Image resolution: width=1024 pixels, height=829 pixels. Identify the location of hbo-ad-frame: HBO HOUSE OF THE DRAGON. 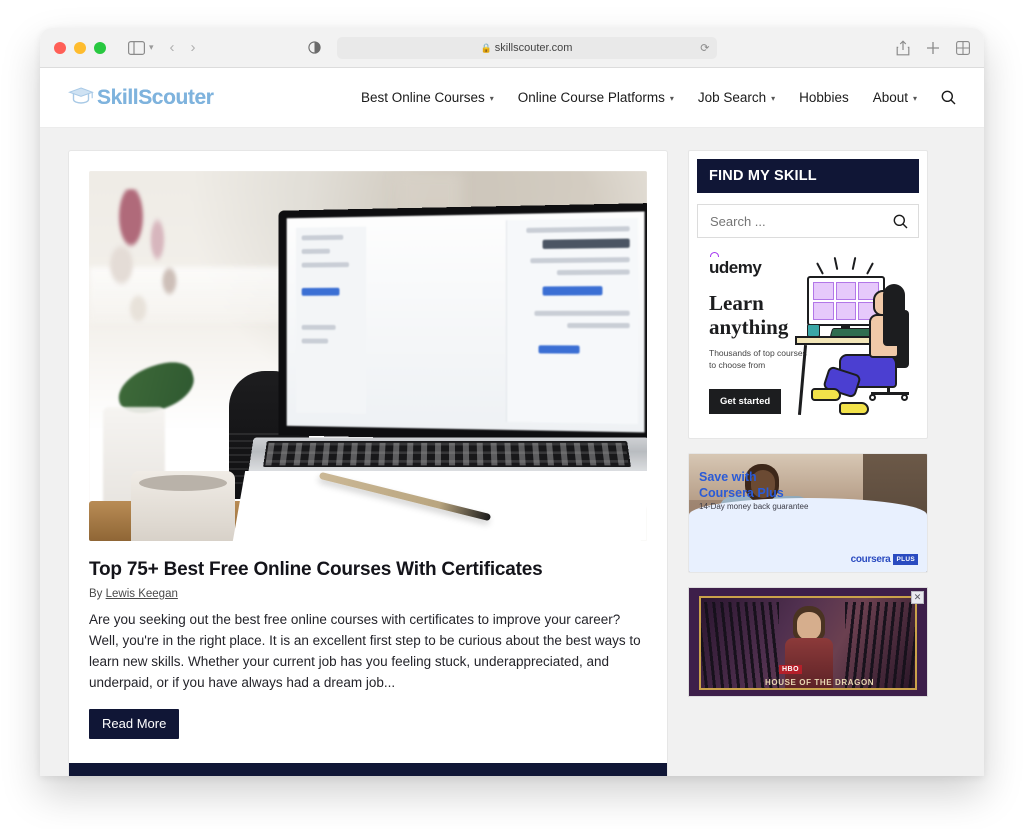
(808, 643).